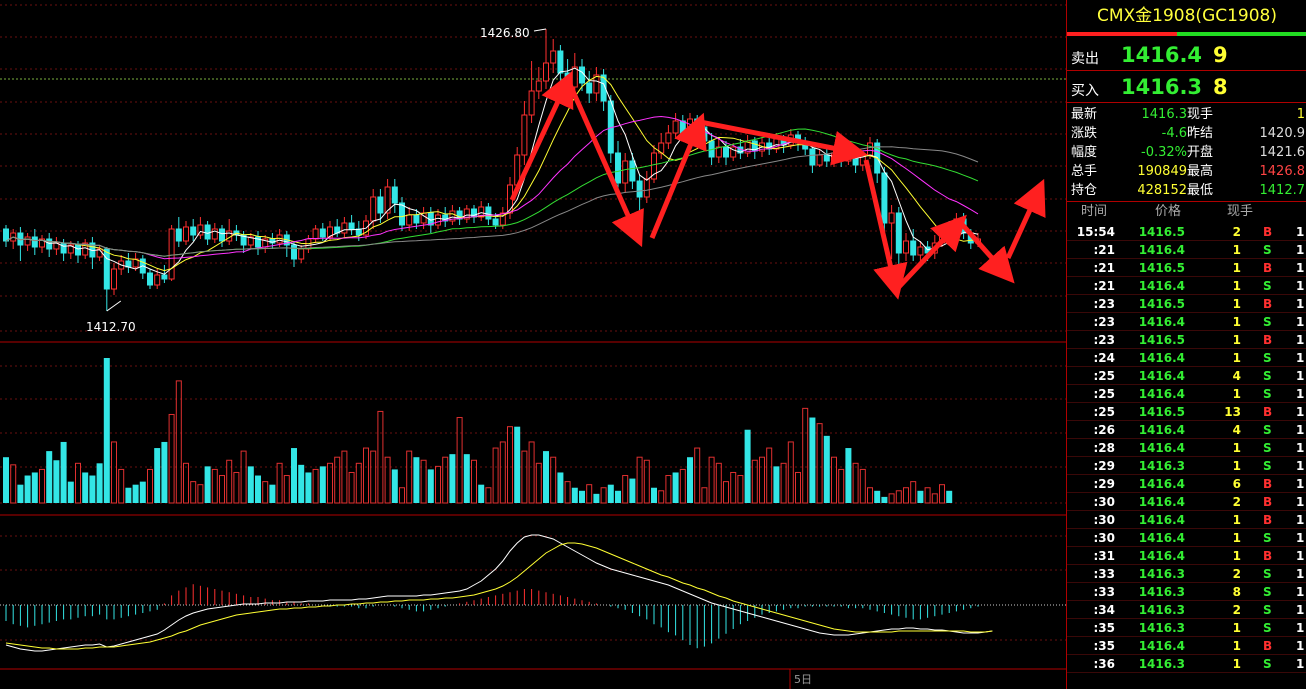 This screenshot has height=689, width=1306. Describe the element at coordinates (1186, 520) in the screenshot. I see `trade-row: :30 1416.4 1 B 1` at that location.